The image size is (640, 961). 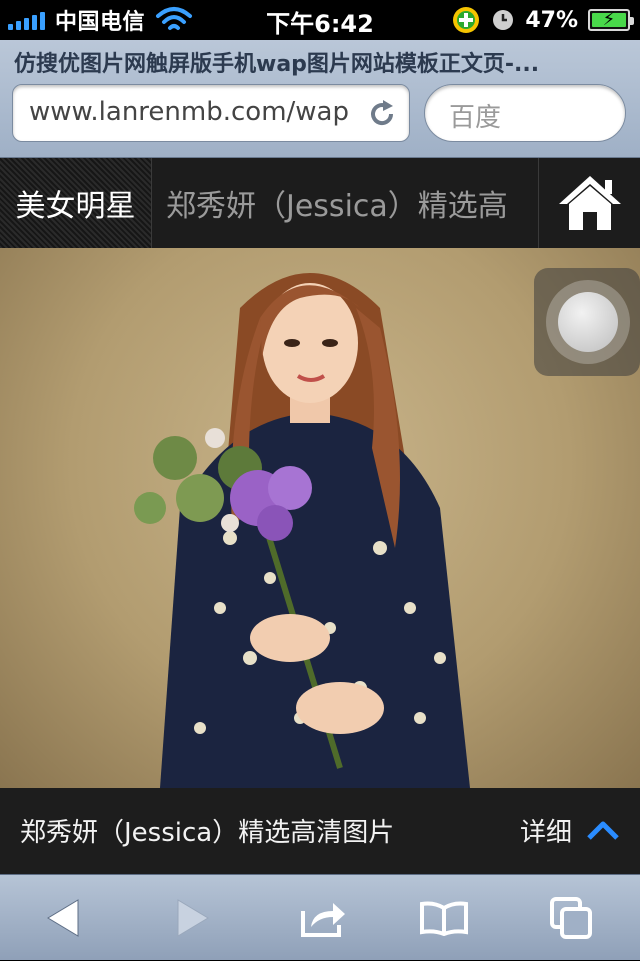 I want to click on share-button, so click(x=324, y=918).